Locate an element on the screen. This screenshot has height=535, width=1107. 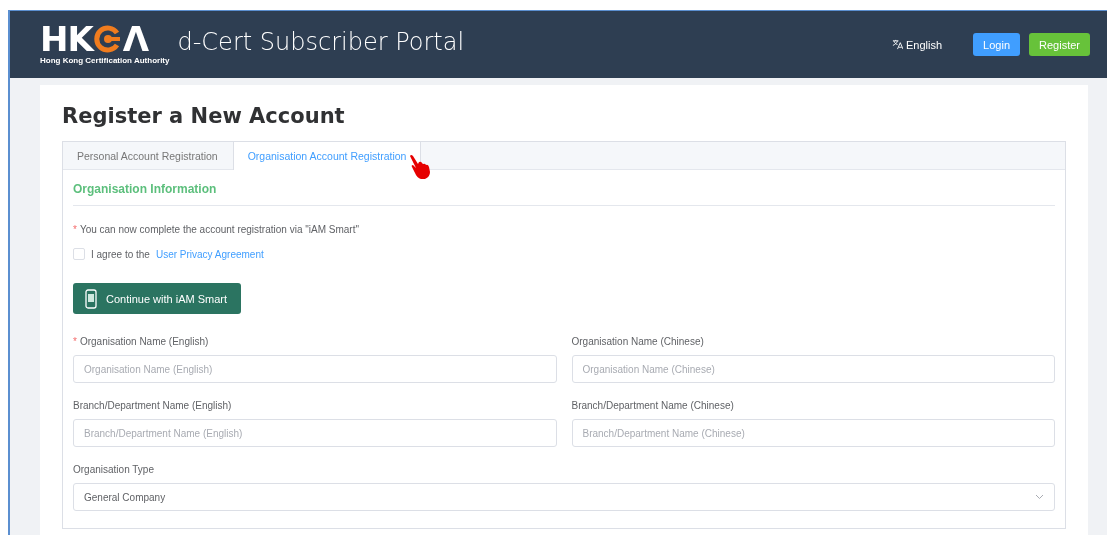
input-field: Branch/Department Name (Chinese) is located at coordinates (813, 433).